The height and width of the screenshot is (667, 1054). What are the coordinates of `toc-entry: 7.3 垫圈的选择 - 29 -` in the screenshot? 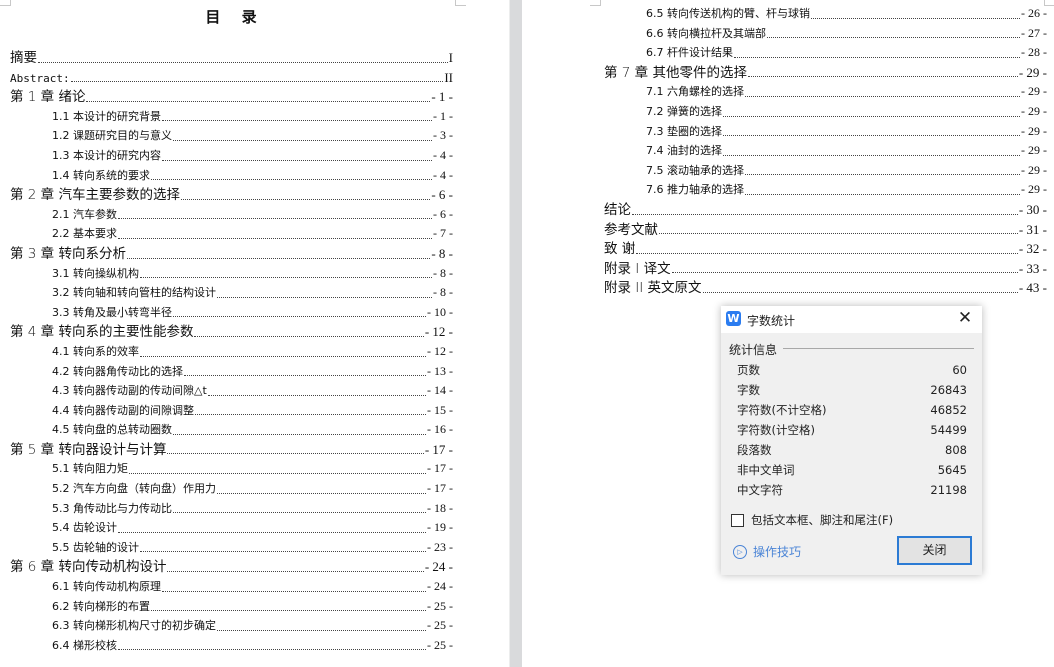 It's located at (825, 132).